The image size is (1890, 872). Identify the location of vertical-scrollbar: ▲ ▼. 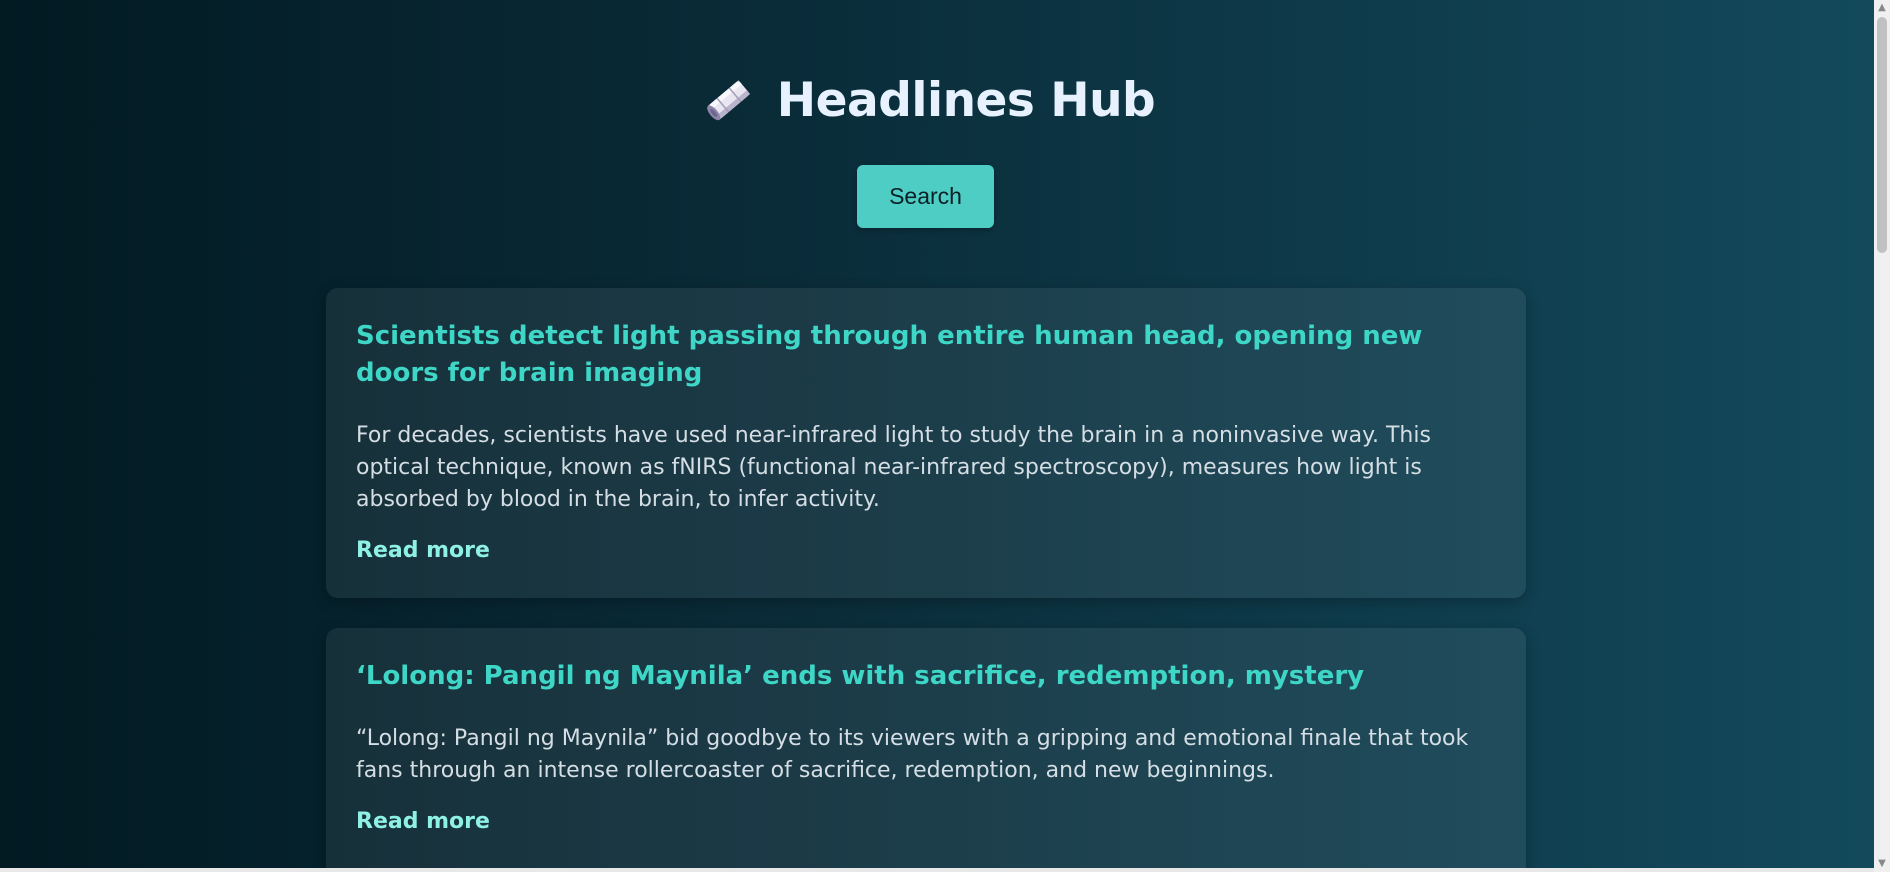
(1882, 436).